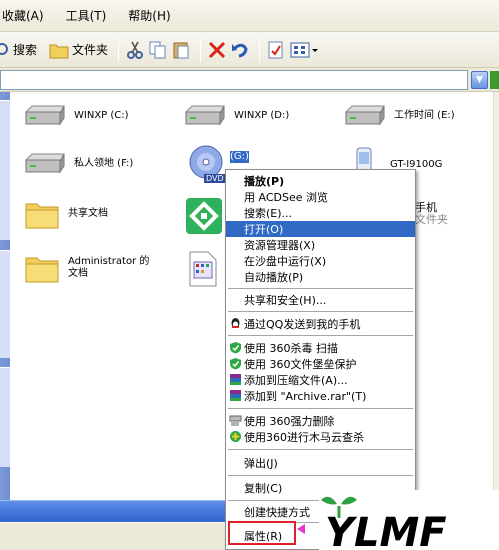 The height and width of the screenshot is (550, 499). I want to click on search-icon, so click(5, 50).